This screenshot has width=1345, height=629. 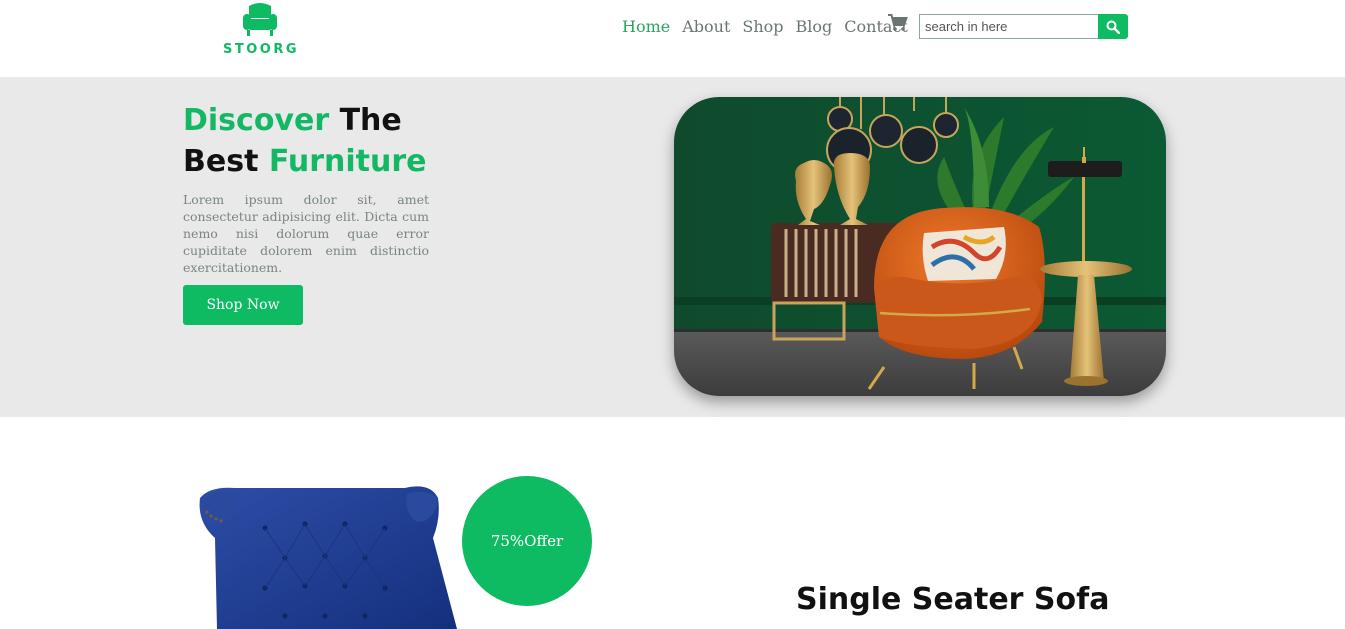 What do you see at coordinates (370, 120) in the screenshot?
I see `hero-title-word: The` at bounding box center [370, 120].